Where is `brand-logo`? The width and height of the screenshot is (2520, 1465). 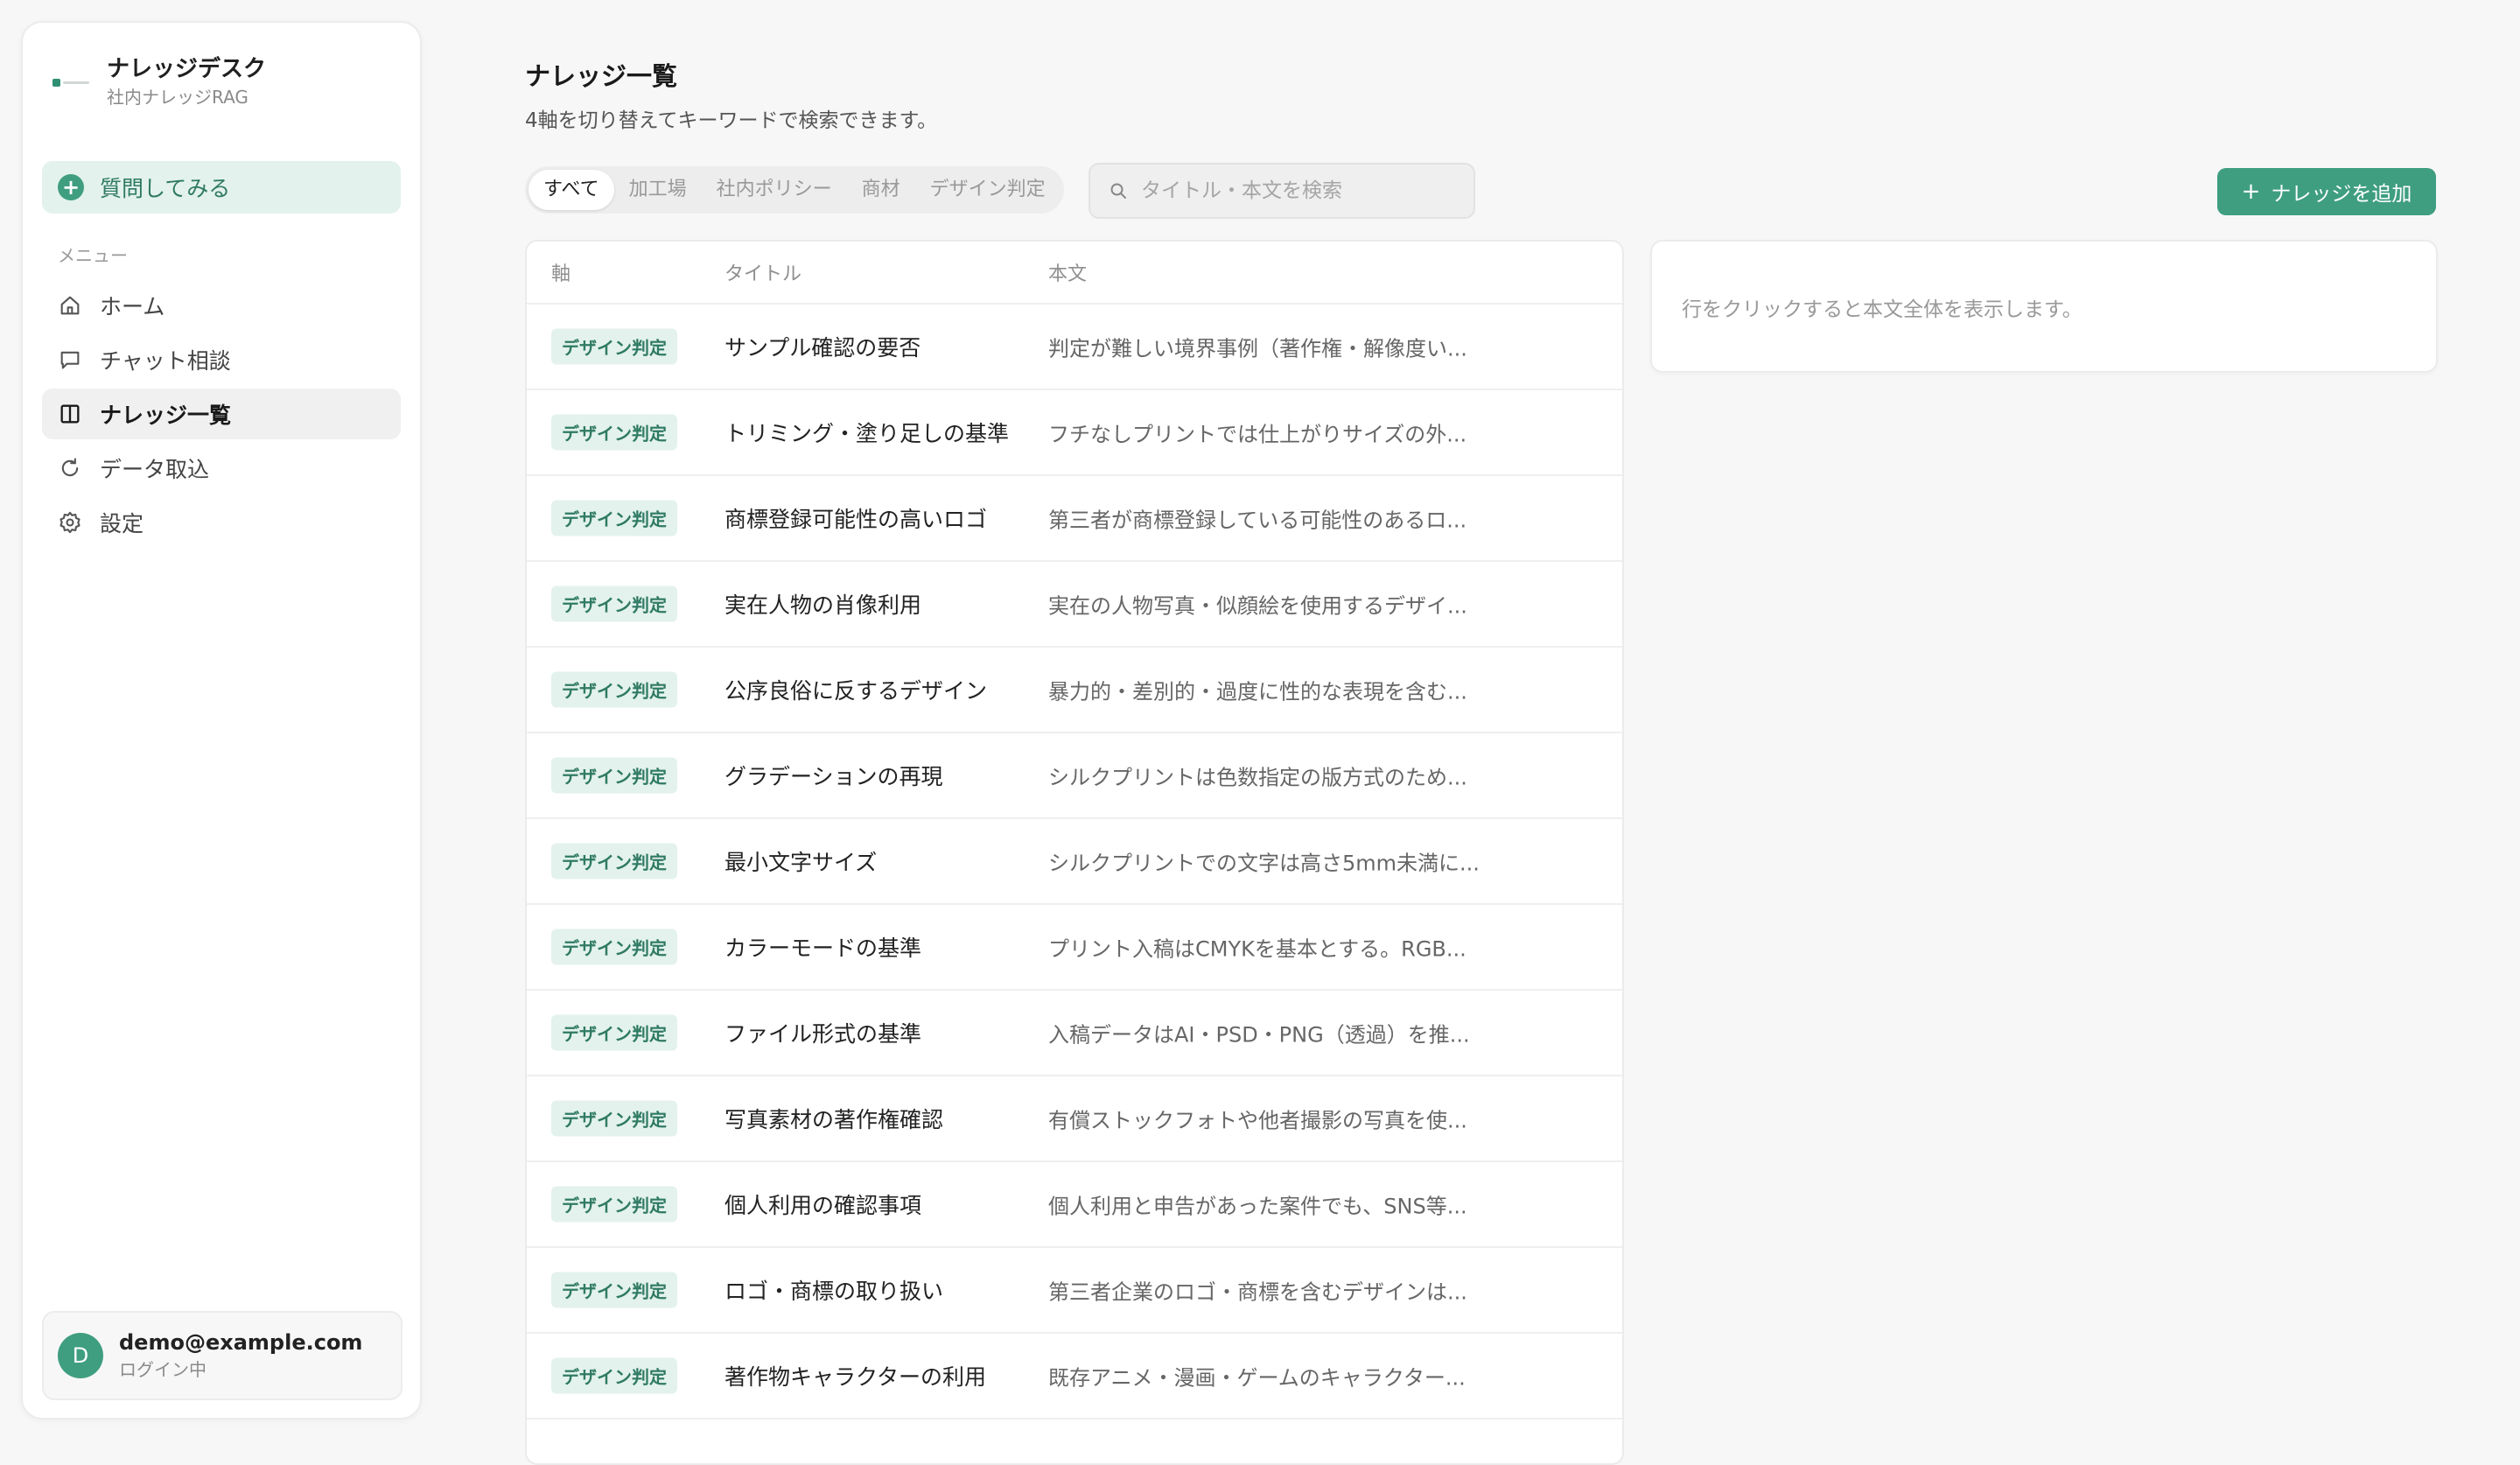
brand-logo is located at coordinates (71, 82).